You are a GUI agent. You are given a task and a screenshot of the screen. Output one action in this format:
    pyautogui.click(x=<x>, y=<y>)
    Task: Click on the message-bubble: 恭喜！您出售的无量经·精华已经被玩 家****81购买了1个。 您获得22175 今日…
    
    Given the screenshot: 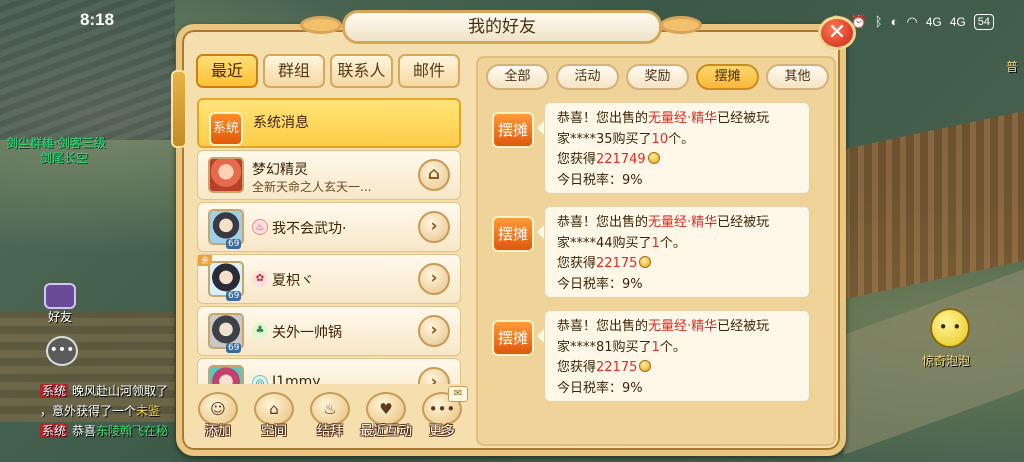 What is the action you would take?
    pyautogui.click(x=673, y=356)
    